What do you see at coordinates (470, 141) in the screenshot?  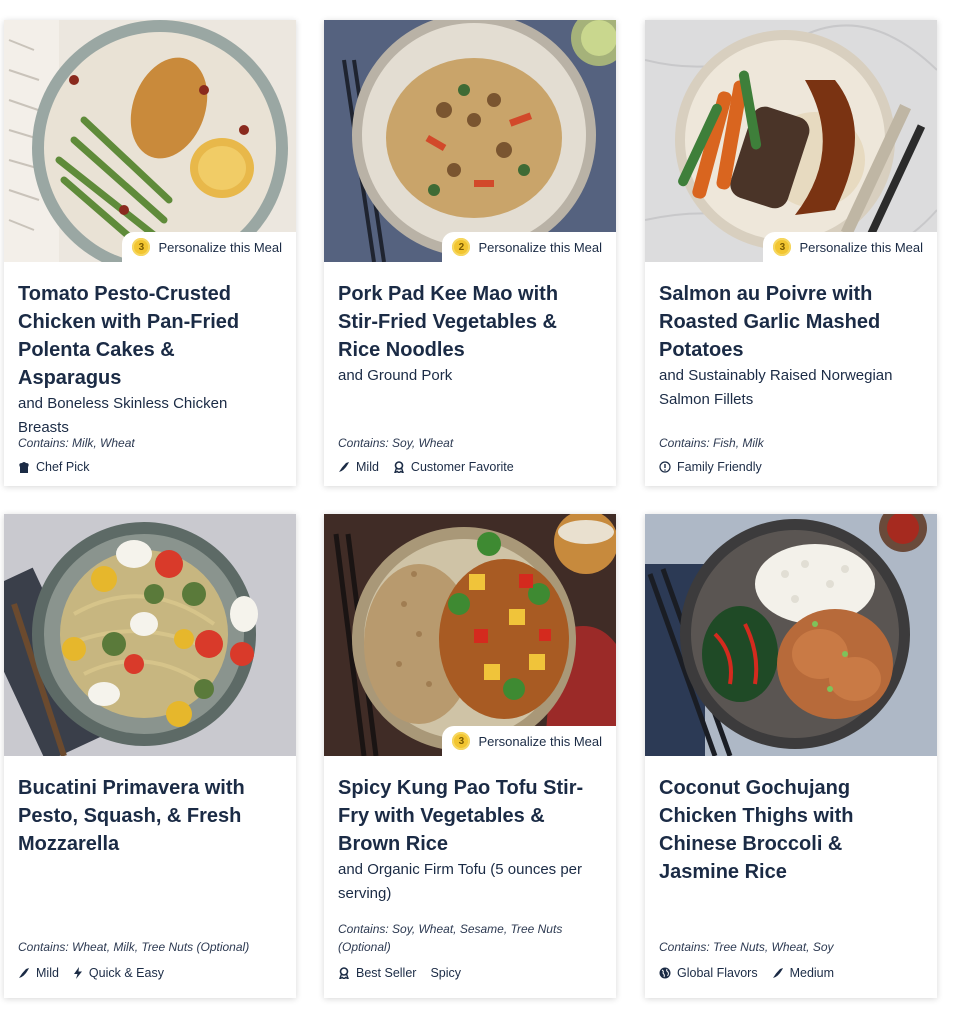 I see `meal-photo: 2 Personalize this Meal` at bounding box center [470, 141].